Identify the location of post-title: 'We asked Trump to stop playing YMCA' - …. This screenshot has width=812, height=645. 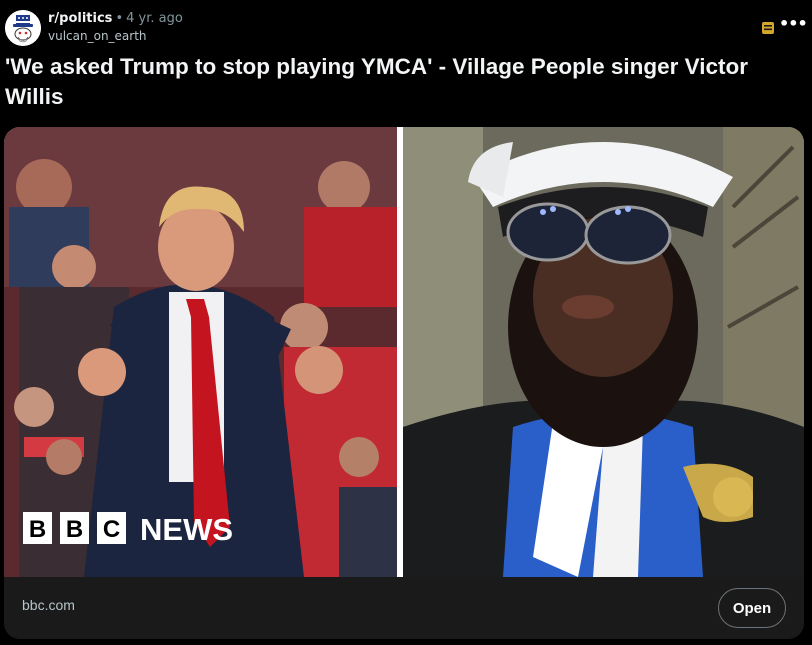
(405, 82).